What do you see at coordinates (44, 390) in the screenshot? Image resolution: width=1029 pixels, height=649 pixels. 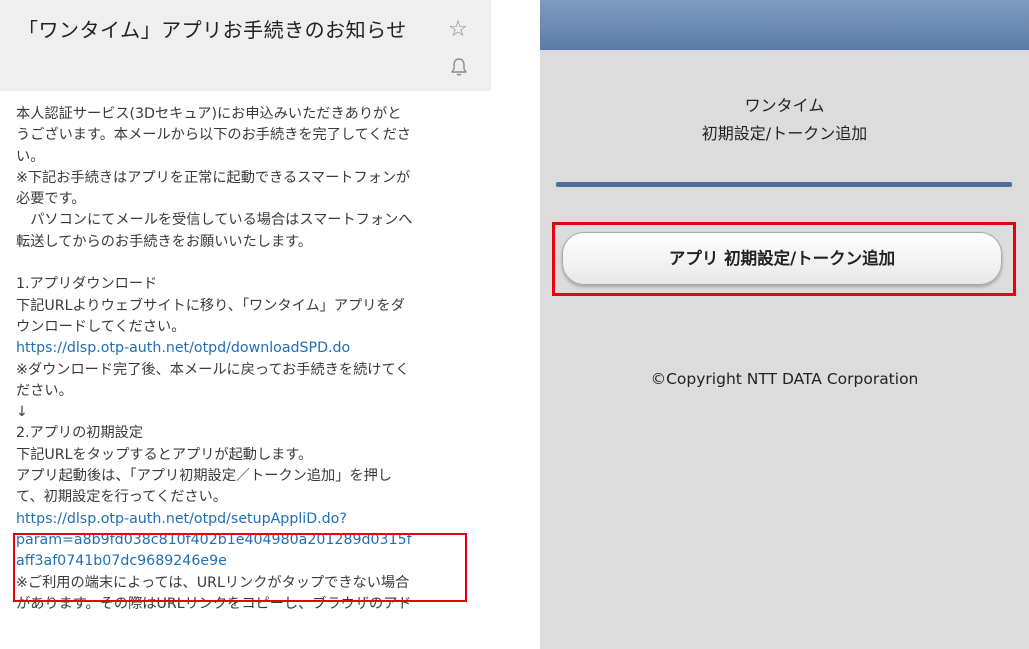 I see `body-text-line: ださい。` at bounding box center [44, 390].